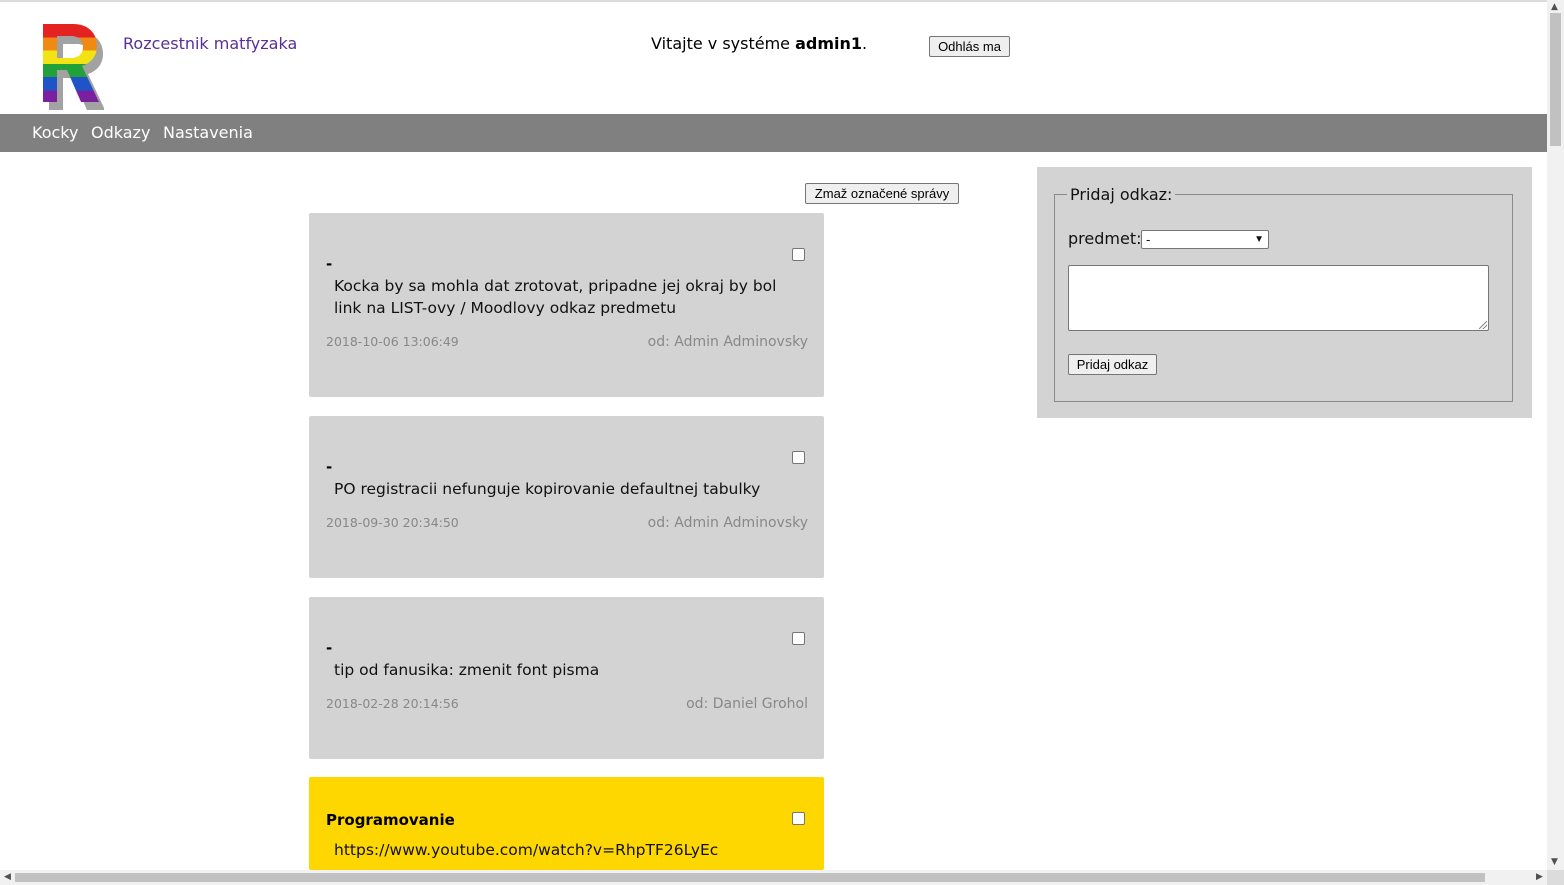  What do you see at coordinates (7, 877) in the screenshot?
I see `scroll-left-icon: ◀` at bounding box center [7, 877].